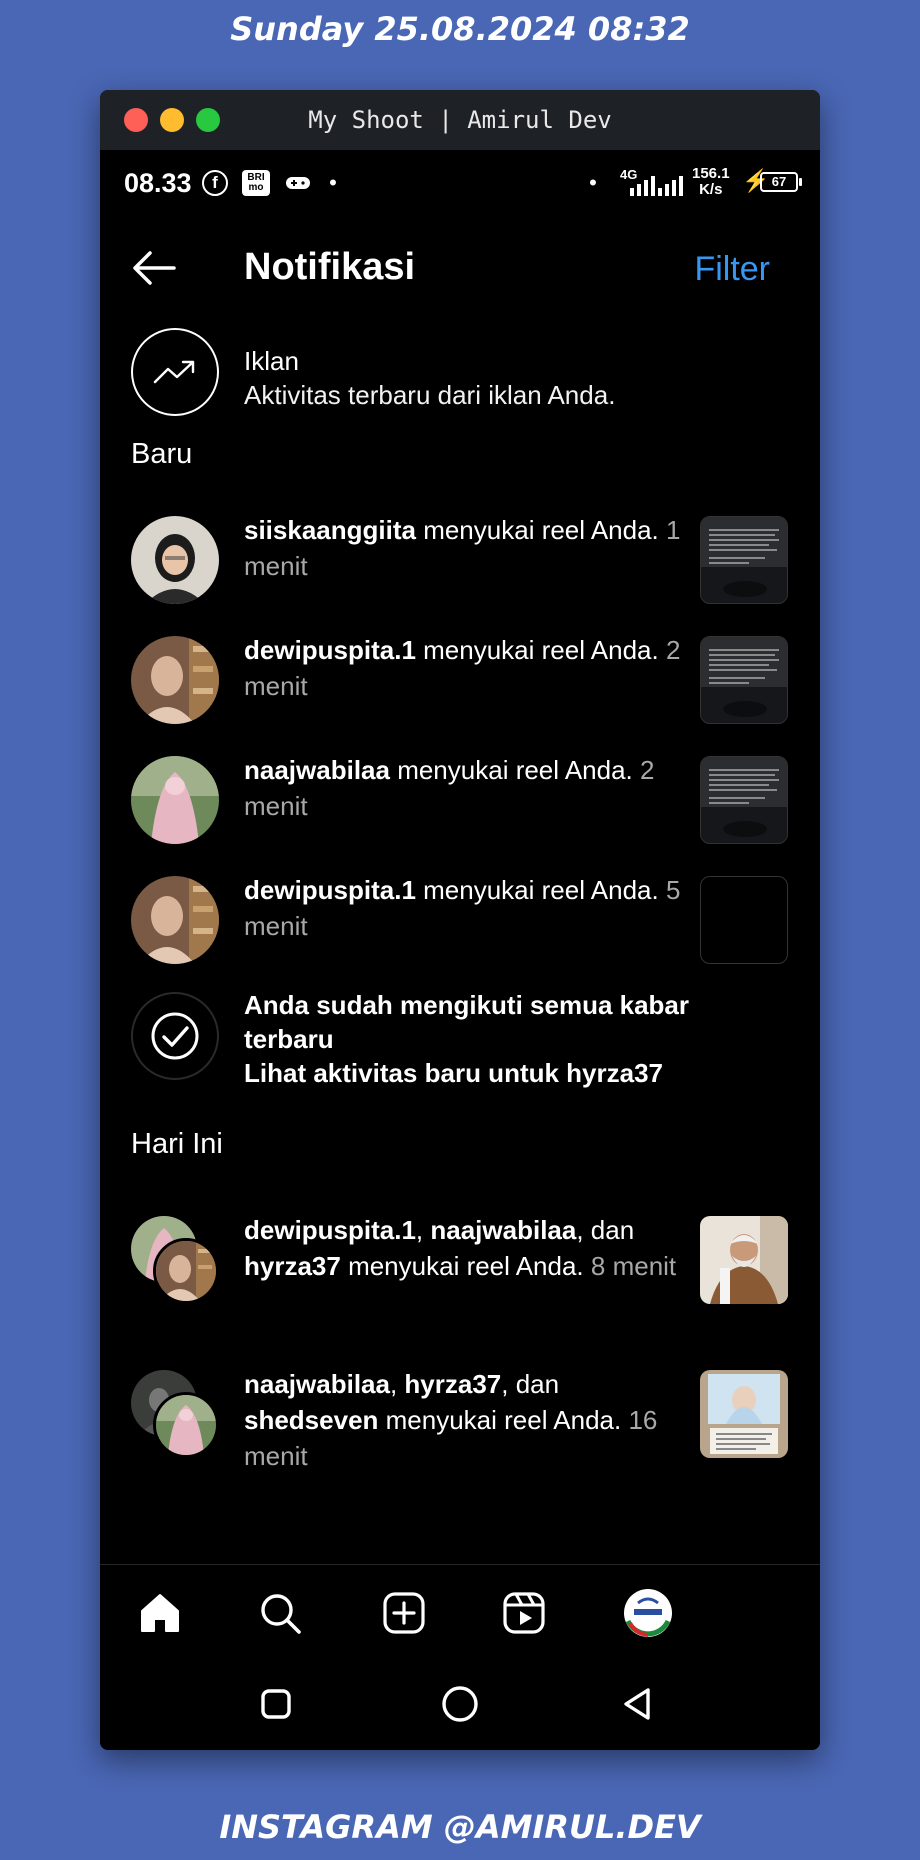 Image resolution: width=920 pixels, height=1860 pixels. What do you see at coordinates (311, 1420) in the screenshot?
I see `notification-username: shedseven` at bounding box center [311, 1420].